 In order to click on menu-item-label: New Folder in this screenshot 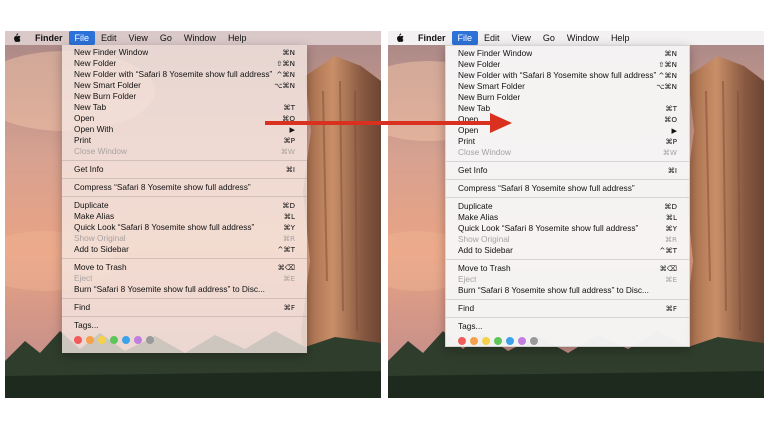, I will do `click(479, 64)`.